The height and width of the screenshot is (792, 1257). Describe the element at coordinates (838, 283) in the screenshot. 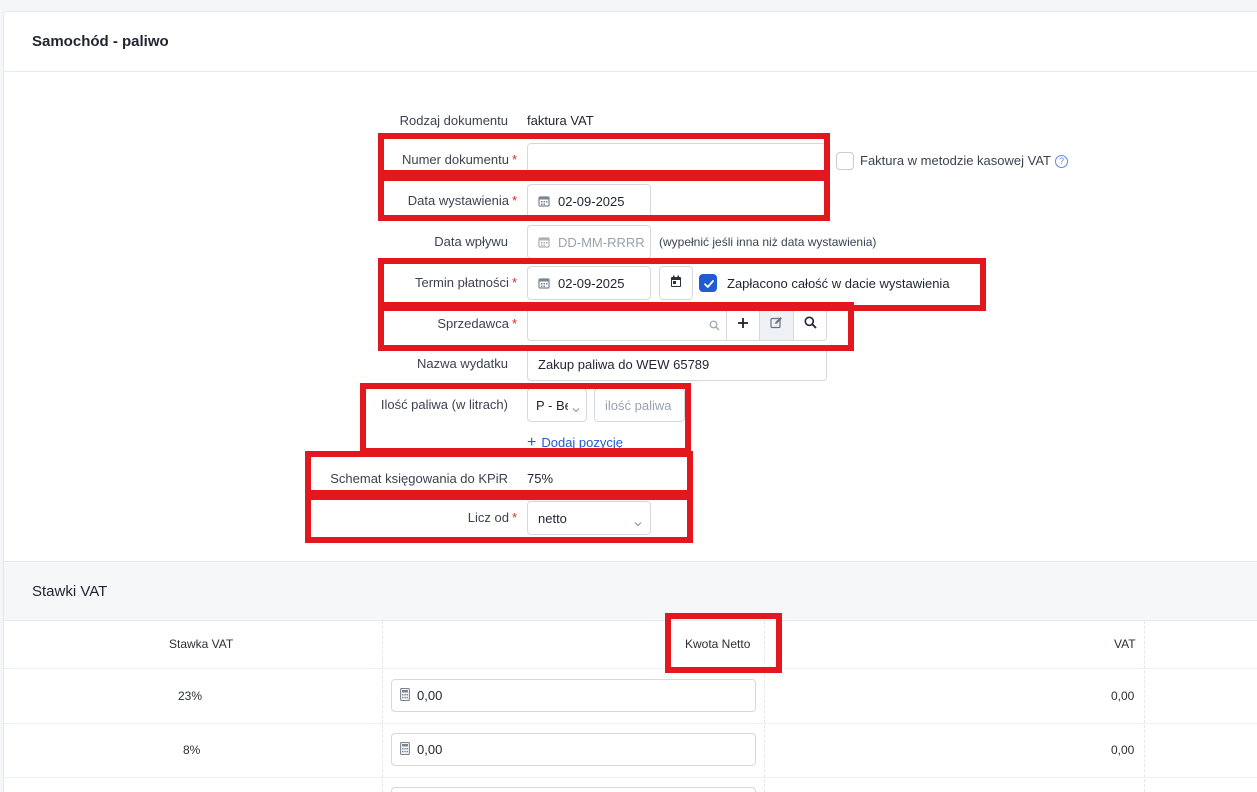

I see `paid-label: Zapłacono całość w dacie wystawienia` at that location.